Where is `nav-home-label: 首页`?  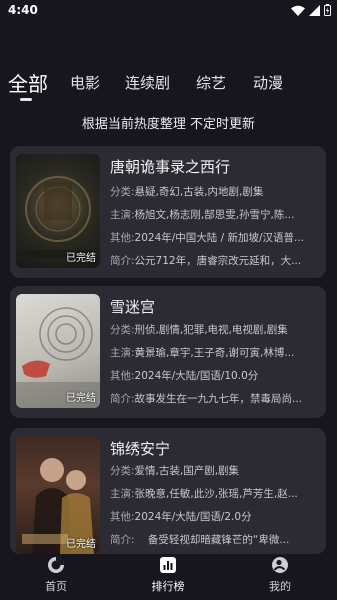 nav-home-label: 首页 is located at coordinates (56, 586).